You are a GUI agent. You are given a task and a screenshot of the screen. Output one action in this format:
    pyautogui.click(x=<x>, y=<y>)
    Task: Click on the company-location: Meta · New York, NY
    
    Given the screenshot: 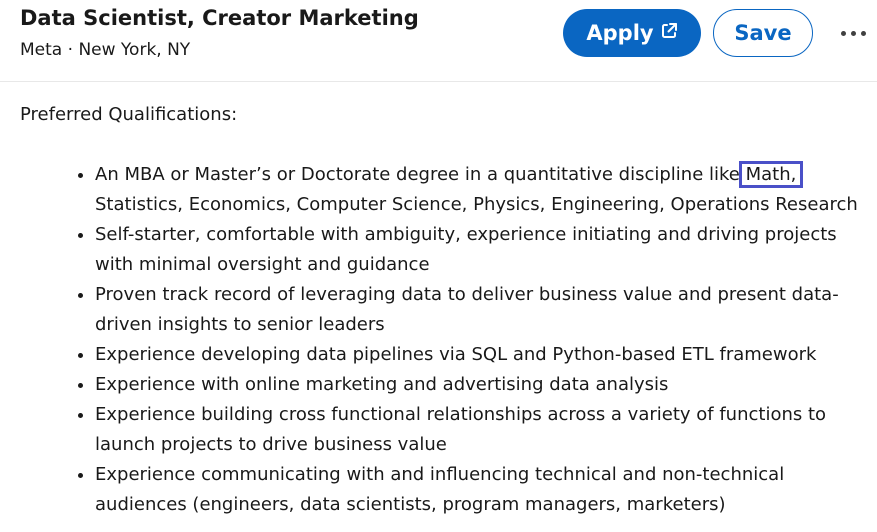 What is the action you would take?
    pyautogui.click(x=105, y=50)
    